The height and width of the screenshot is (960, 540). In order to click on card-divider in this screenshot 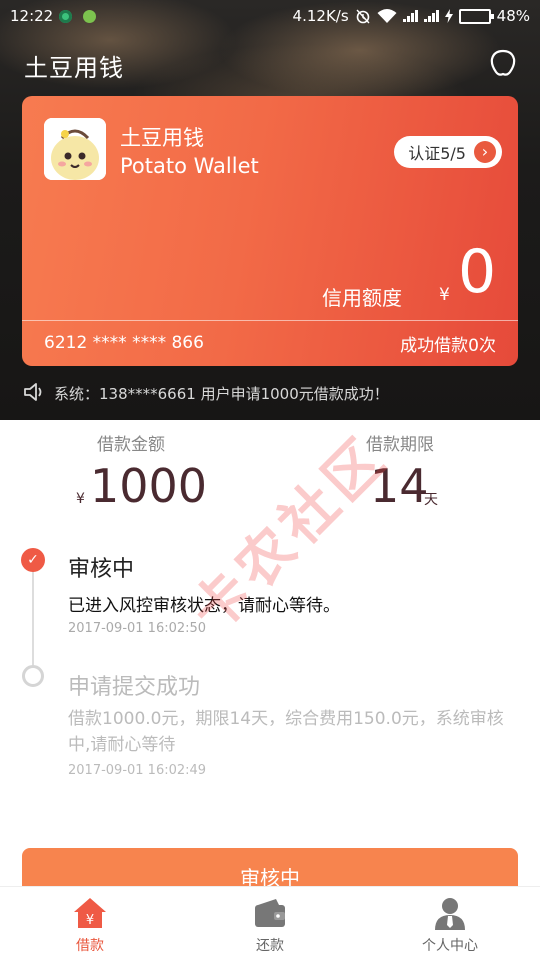, I will do `click(270, 320)`.